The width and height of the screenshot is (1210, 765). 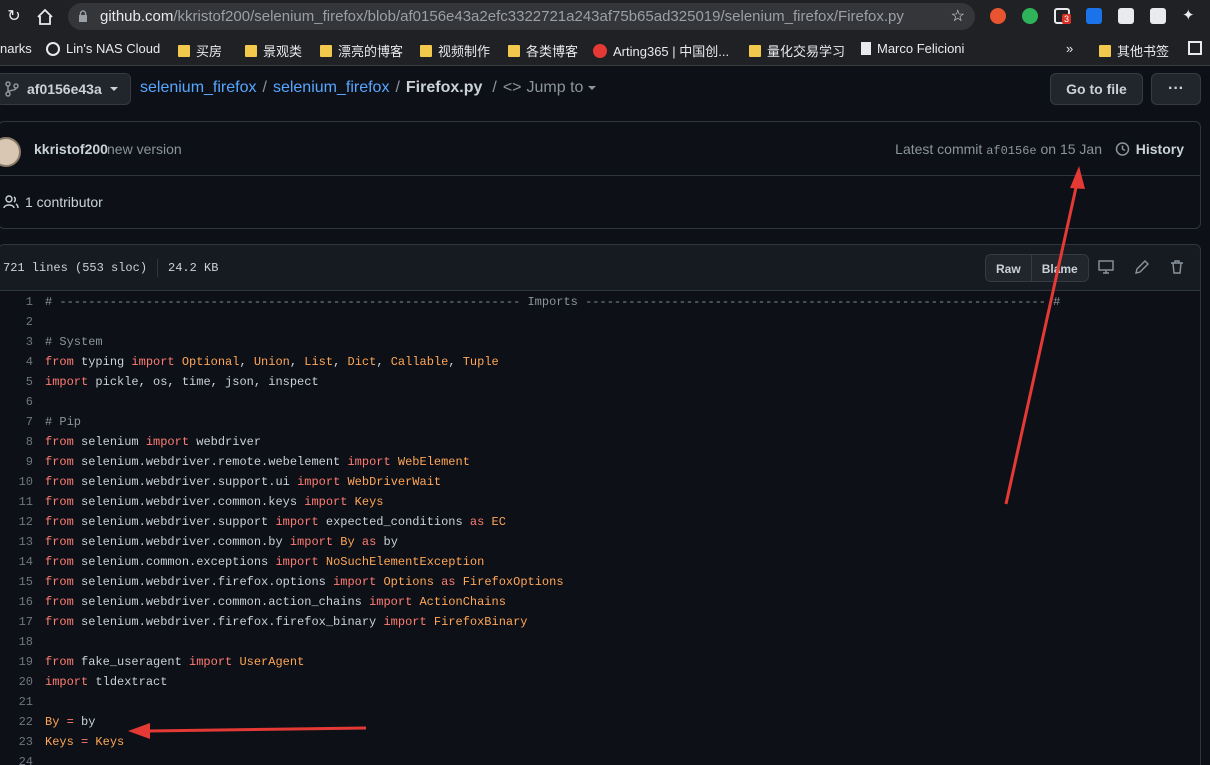 I want to click on reload-icon: ↻, so click(x=14, y=17).